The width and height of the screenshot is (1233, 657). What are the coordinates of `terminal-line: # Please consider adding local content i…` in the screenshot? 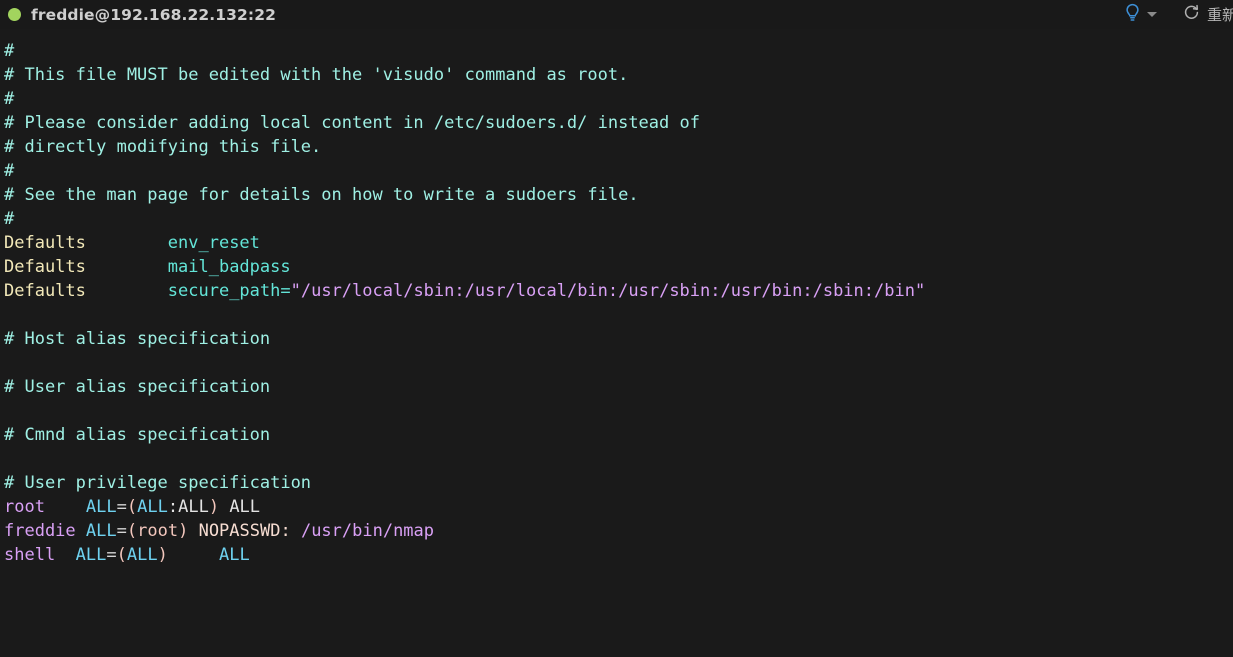 It's located at (618, 123).